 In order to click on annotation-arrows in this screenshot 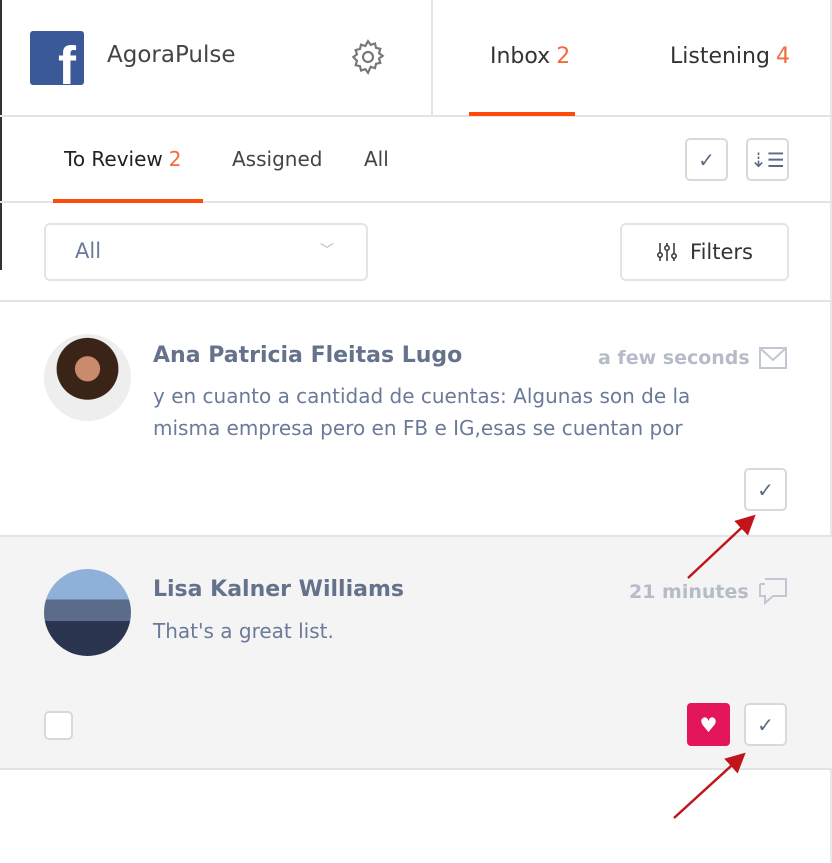, I will do `click(714, 666)`.